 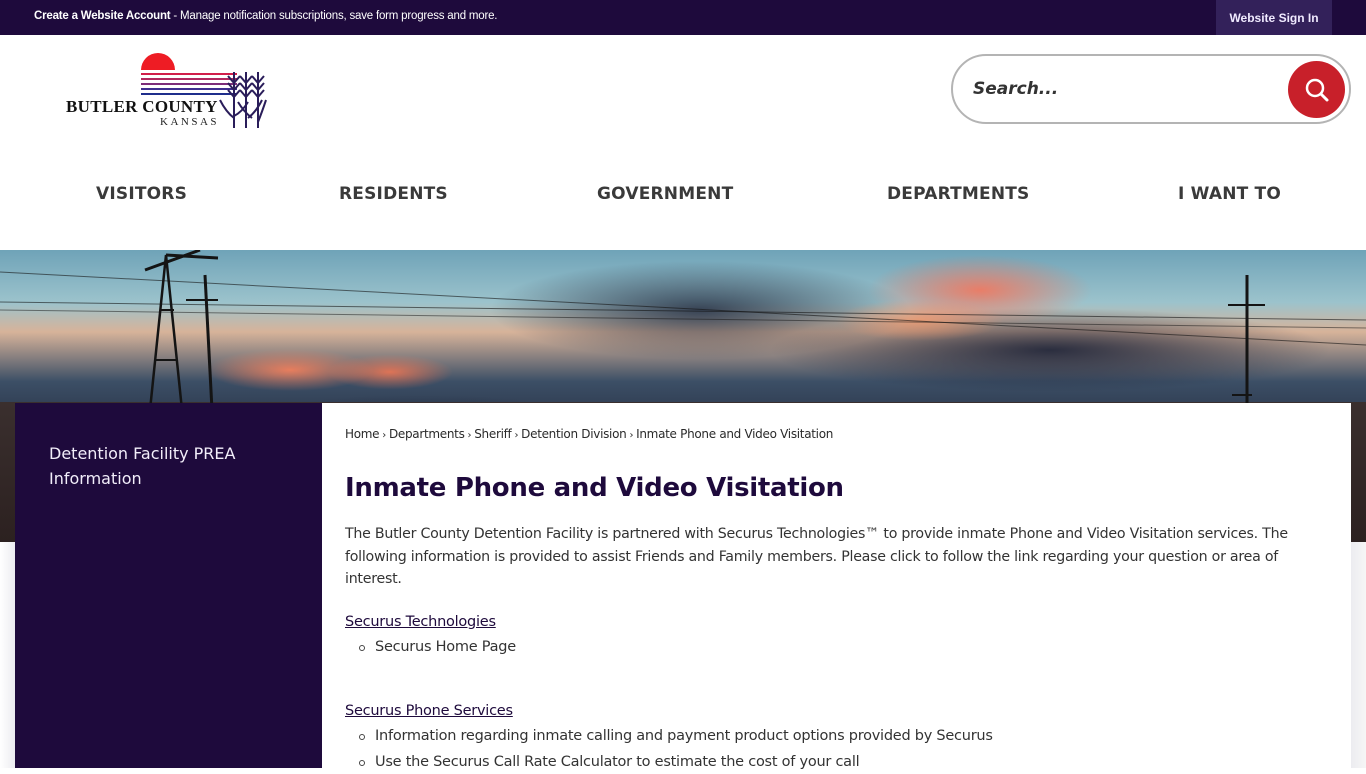 I want to click on search-button, so click(x=1316, y=89).